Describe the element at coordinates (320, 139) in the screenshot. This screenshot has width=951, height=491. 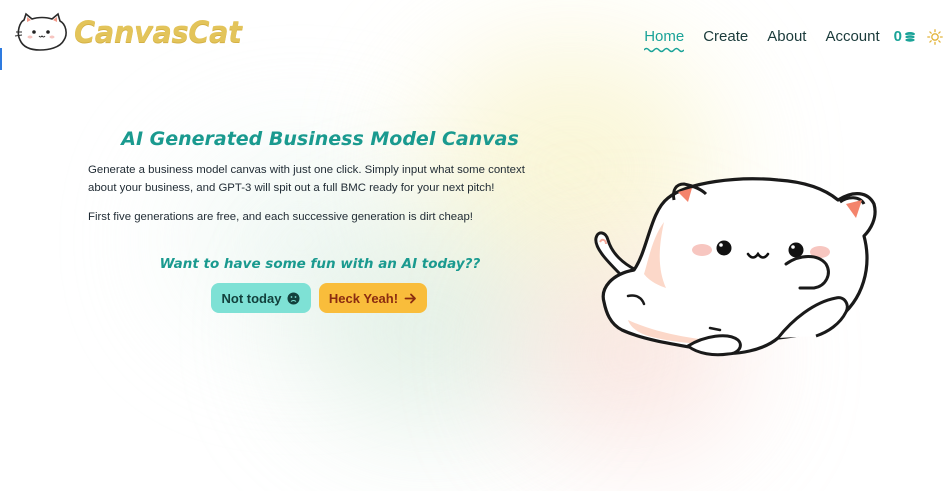
I see `hero-title: AI Generated Business Model Canvas` at that location.